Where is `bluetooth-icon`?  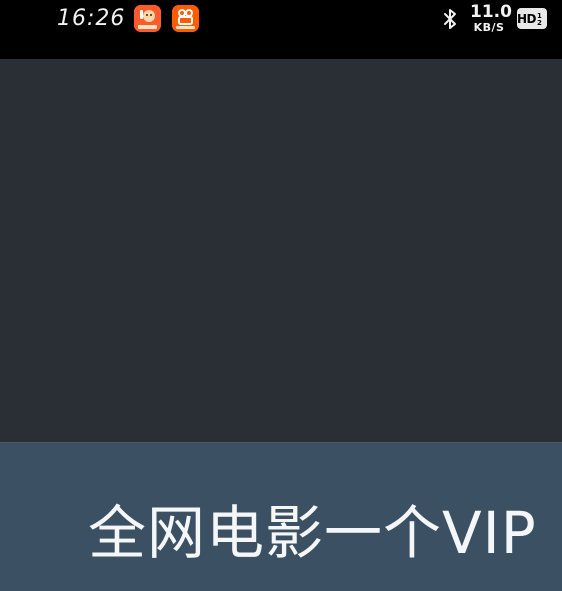 bluetooth-icon is located at coordinates (450, 19).